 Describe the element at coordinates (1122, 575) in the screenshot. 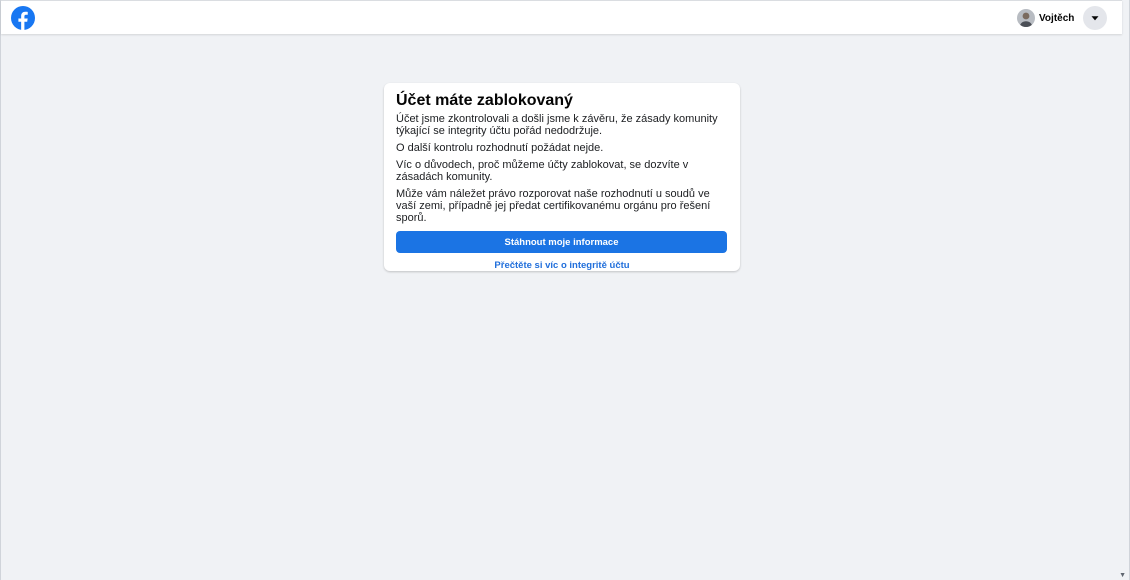

I see `scroll-down-arrow-icon: ▼` at that location.